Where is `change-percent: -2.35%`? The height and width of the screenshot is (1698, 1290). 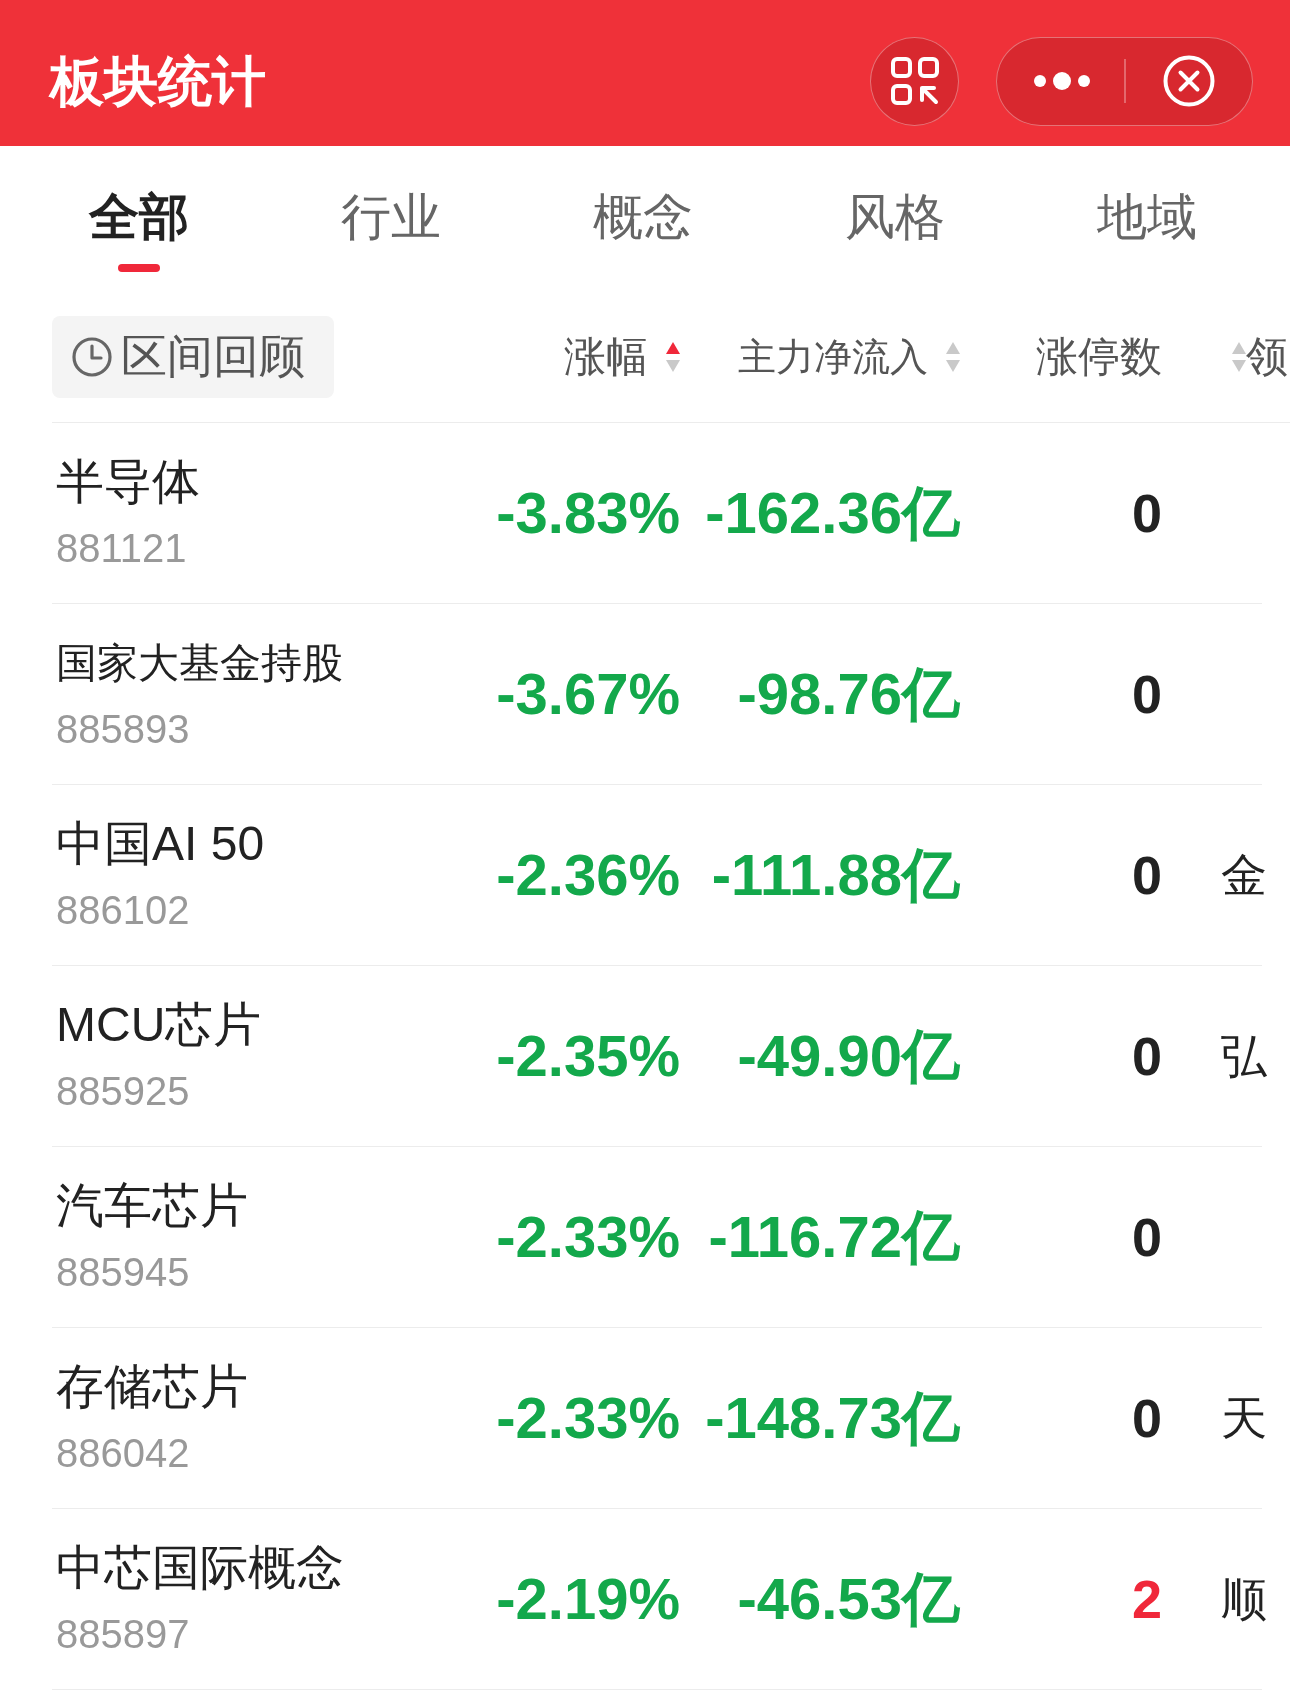
change-percent: -2.35% is located at coordinates (588, 1056).